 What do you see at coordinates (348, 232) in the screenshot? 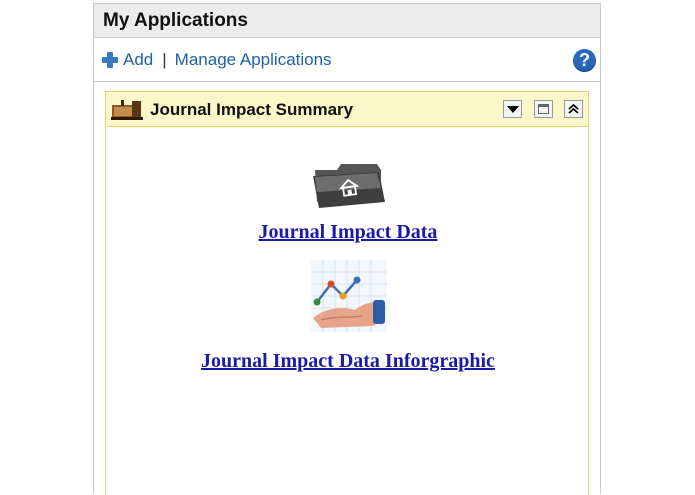
I see `journal-impact-data-link: Journal Impact Data` at bounding box center [348, 232].